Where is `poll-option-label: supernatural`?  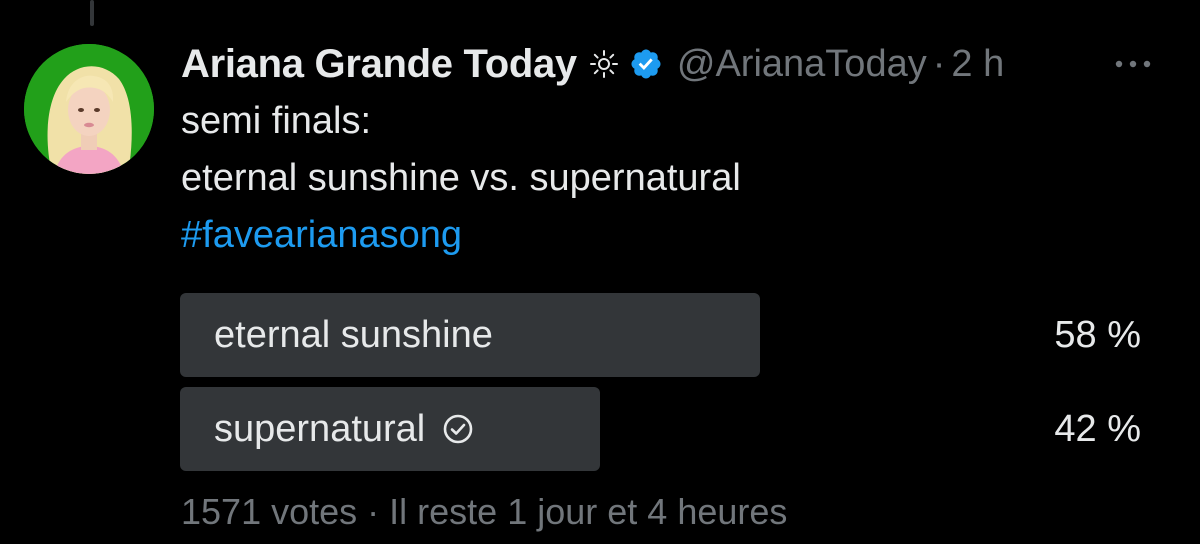 poll-option-label: supernatural is located at coordinates (344, 429).